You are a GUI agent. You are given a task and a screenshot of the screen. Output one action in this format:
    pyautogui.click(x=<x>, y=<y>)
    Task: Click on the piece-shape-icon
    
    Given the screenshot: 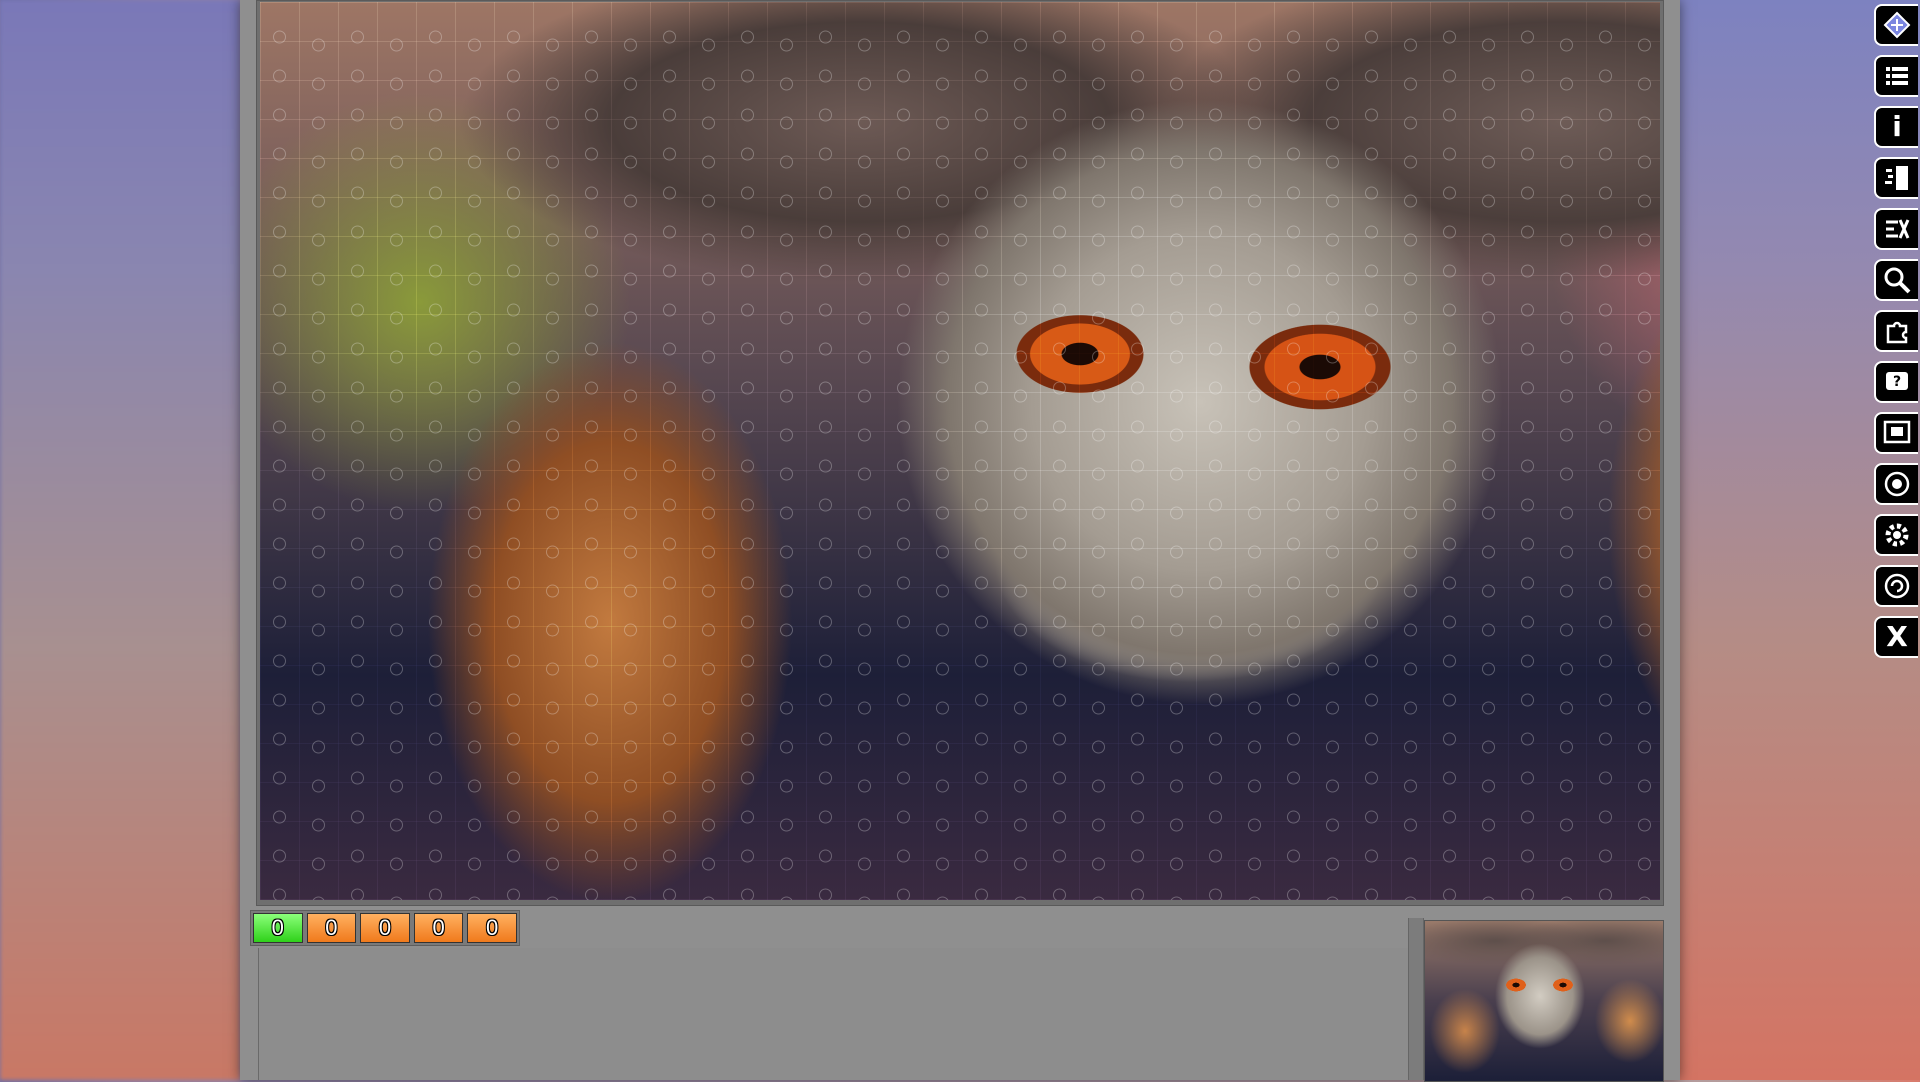 What is the action you would take?
    pyautogui.click(x=1896, y=331)
    